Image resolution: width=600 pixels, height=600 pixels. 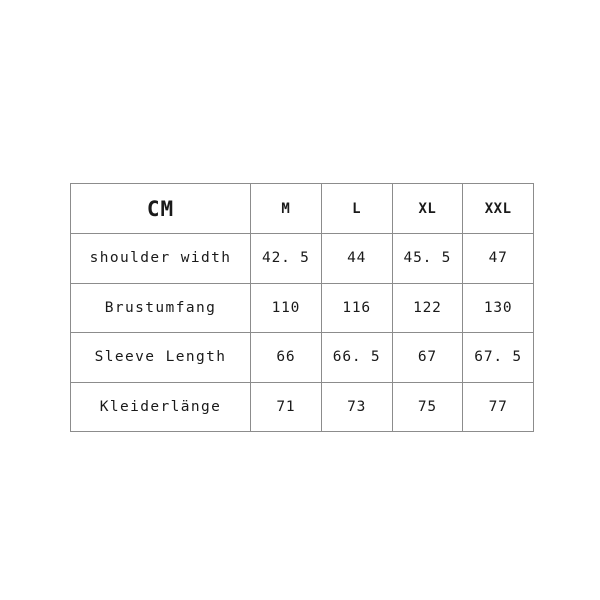 What do you see at coordinates (160, 307) in the screenshot?
I see `row-label-brustumfang: Brustumfang` at bounding box center [160, 307].